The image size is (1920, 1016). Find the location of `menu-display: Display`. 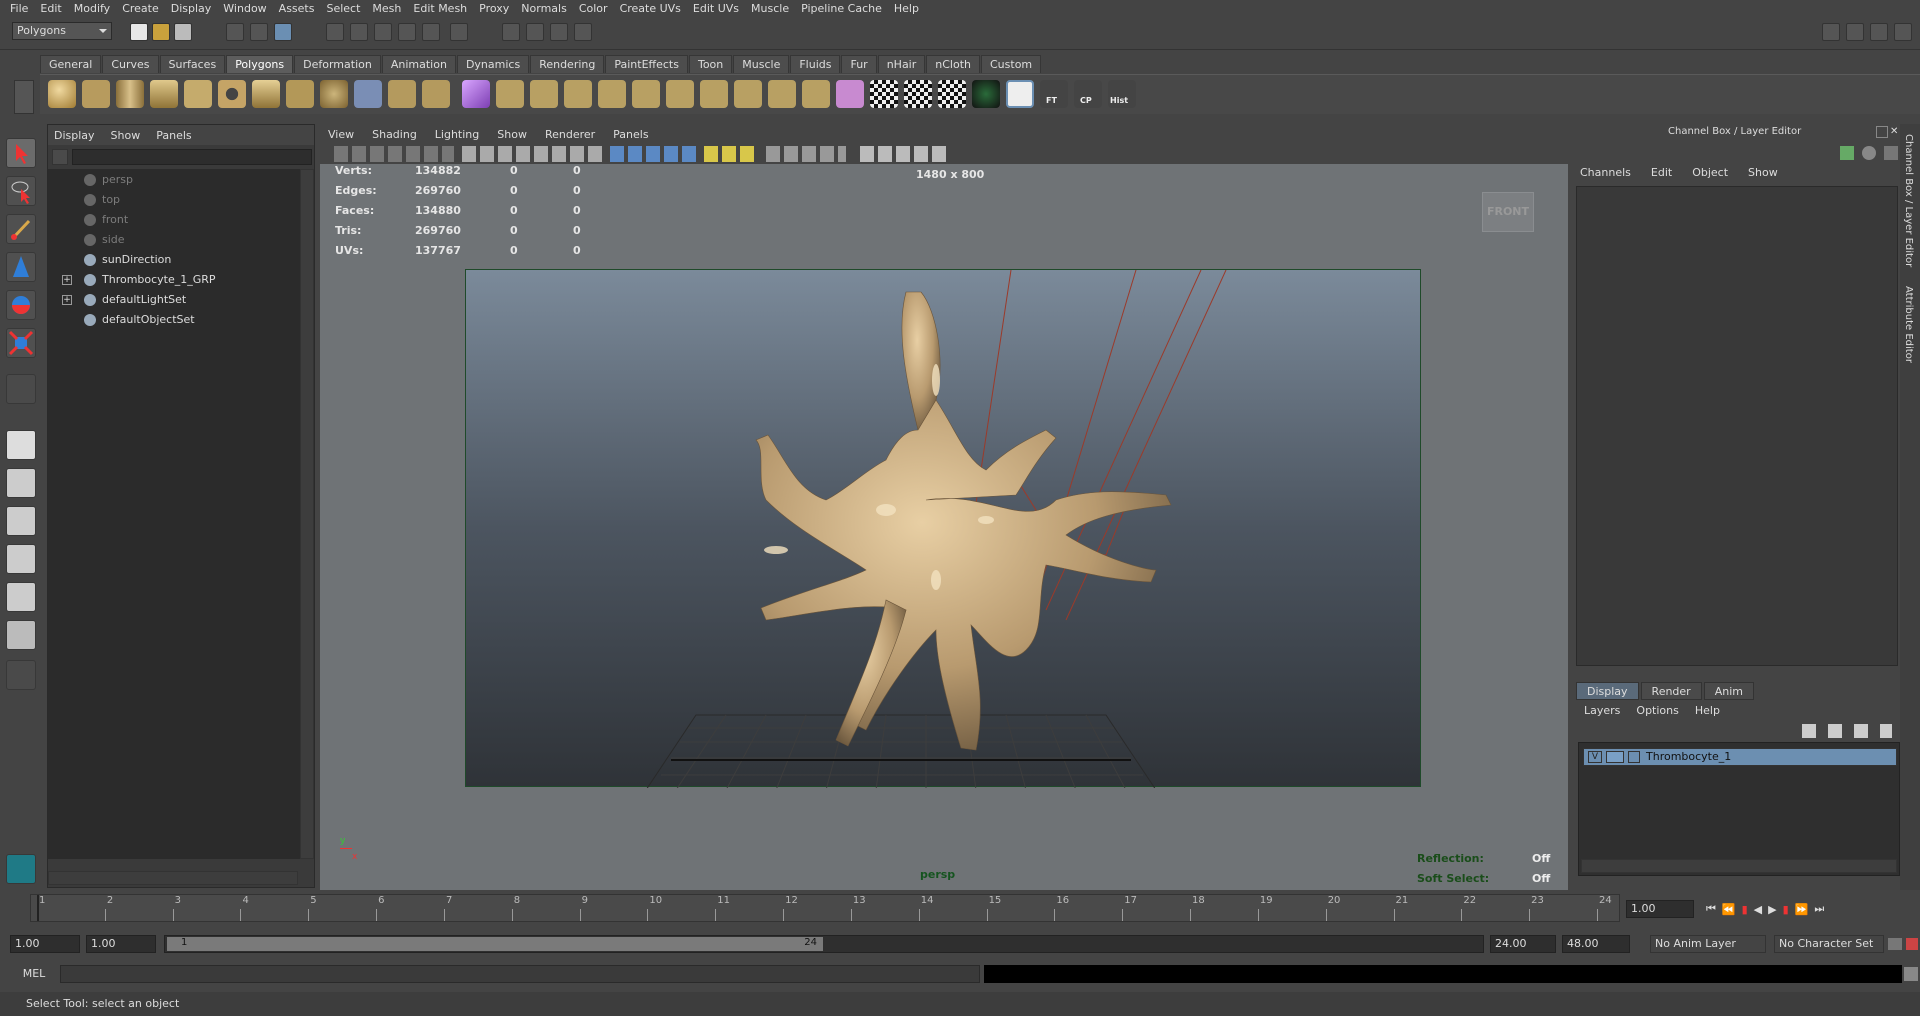

menu-display: Display is located at coordinates (191, 8).